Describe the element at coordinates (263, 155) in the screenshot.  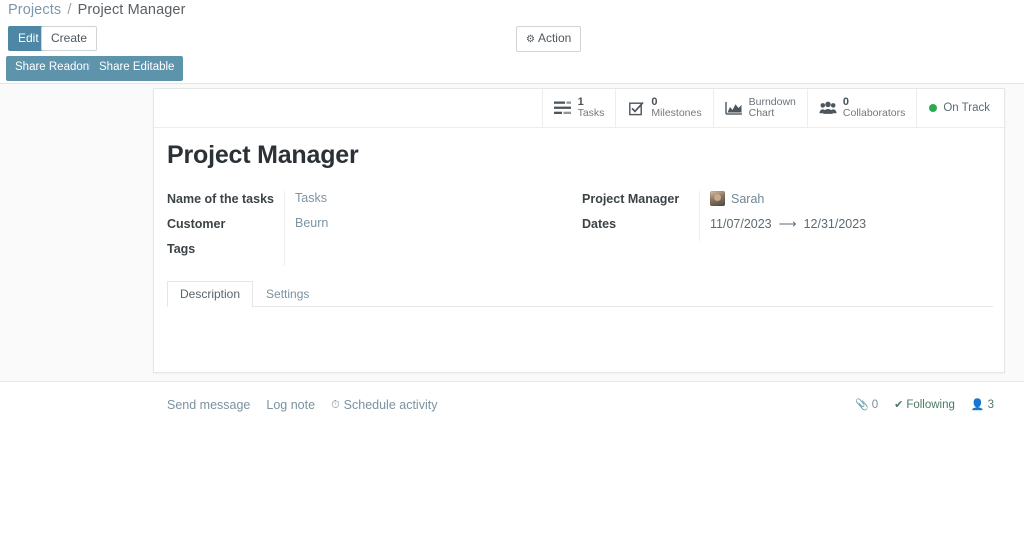
I see `page-title: Project Manager` at that location.